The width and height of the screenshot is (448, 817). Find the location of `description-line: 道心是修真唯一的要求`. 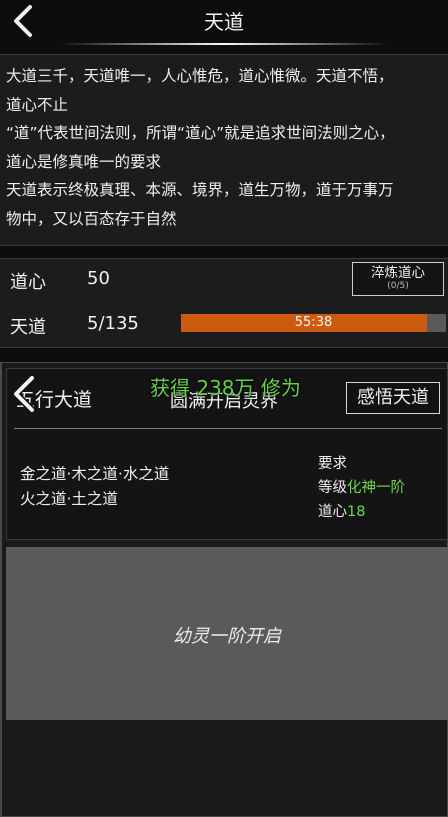

description-line: 道心是修真唯一的要求 is located at coordinates (84, 161).